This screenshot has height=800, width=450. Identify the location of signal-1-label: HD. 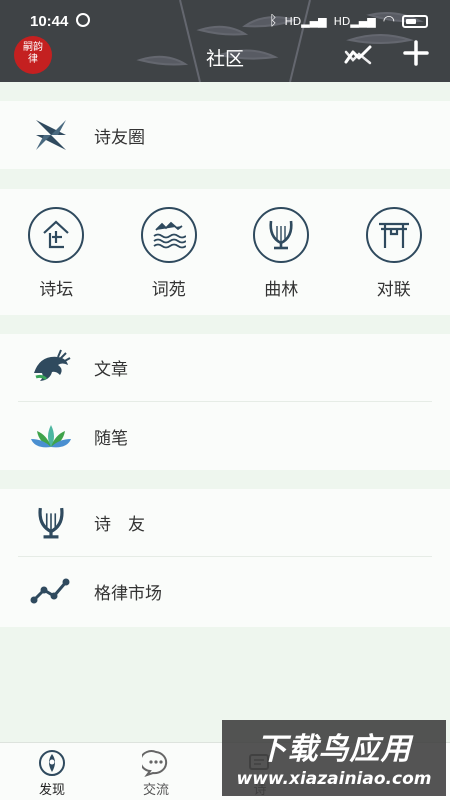
(293, 21).